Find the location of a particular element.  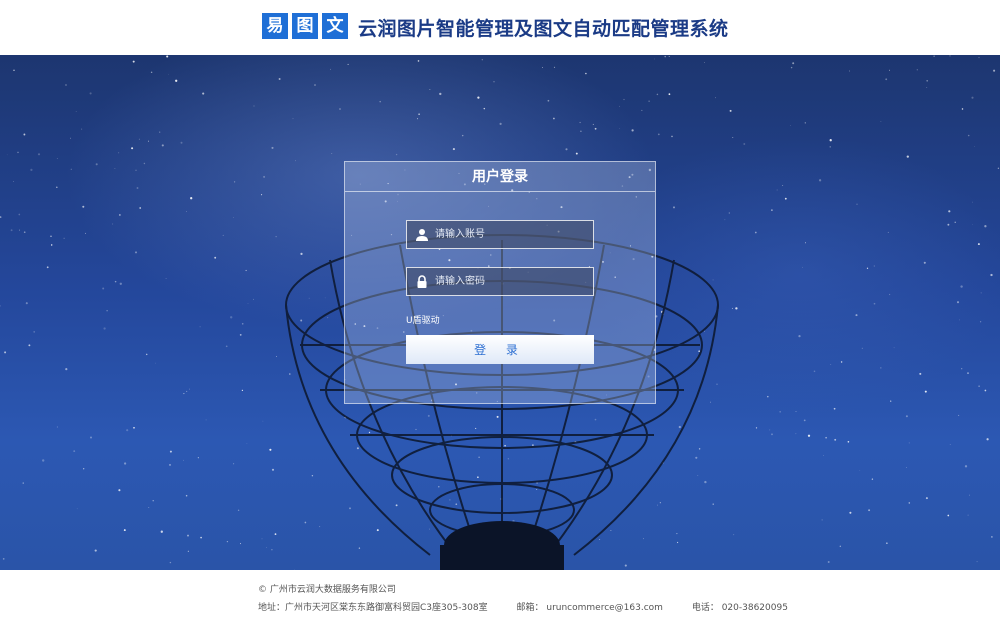

login-title: 用户登录 is located at coordinates (500, 177).